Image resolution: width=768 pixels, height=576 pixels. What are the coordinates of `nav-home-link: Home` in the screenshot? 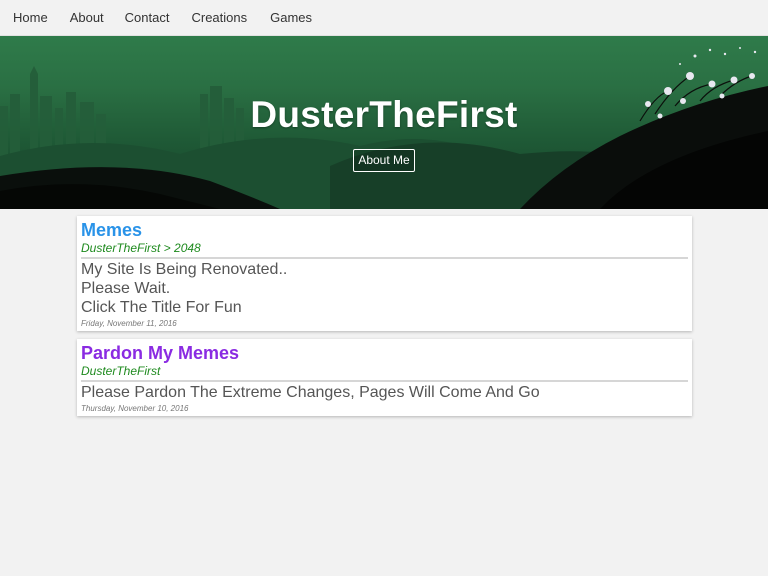 It's located at (31, 18).